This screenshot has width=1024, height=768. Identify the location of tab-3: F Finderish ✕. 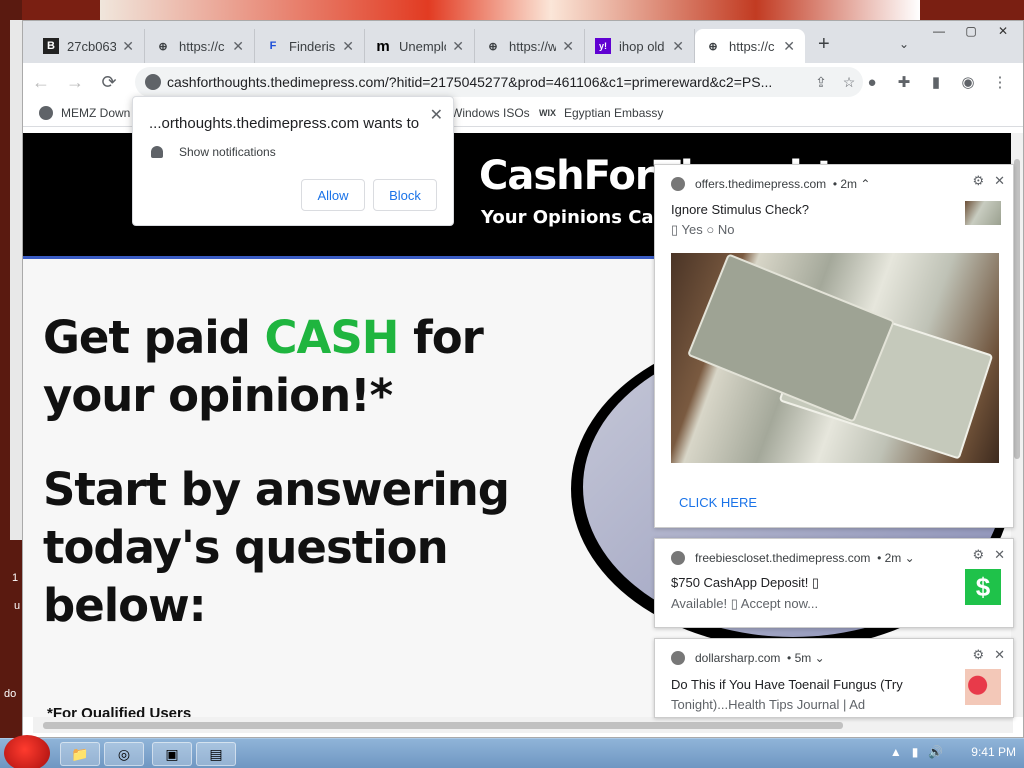
(310, 46).